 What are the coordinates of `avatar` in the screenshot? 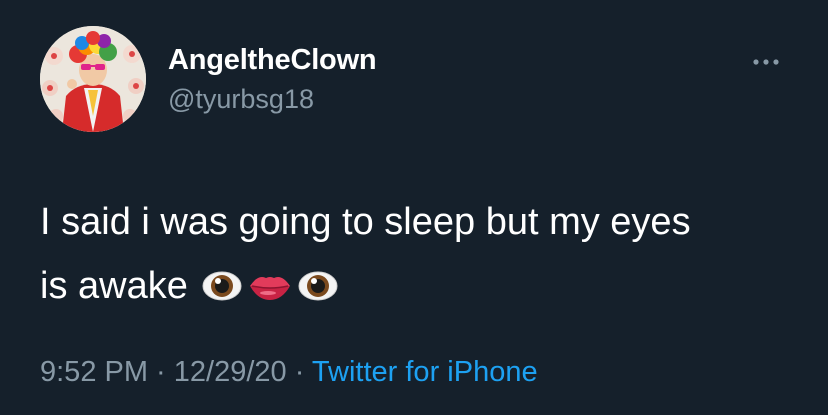 It's located at (93, 79).